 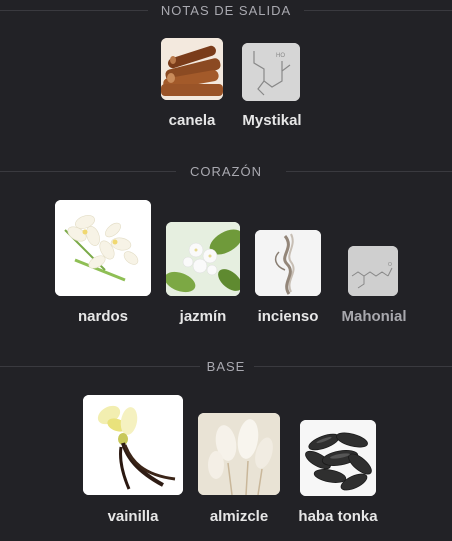 I want to click on svg-text: HO, so click(x=280, y=56).